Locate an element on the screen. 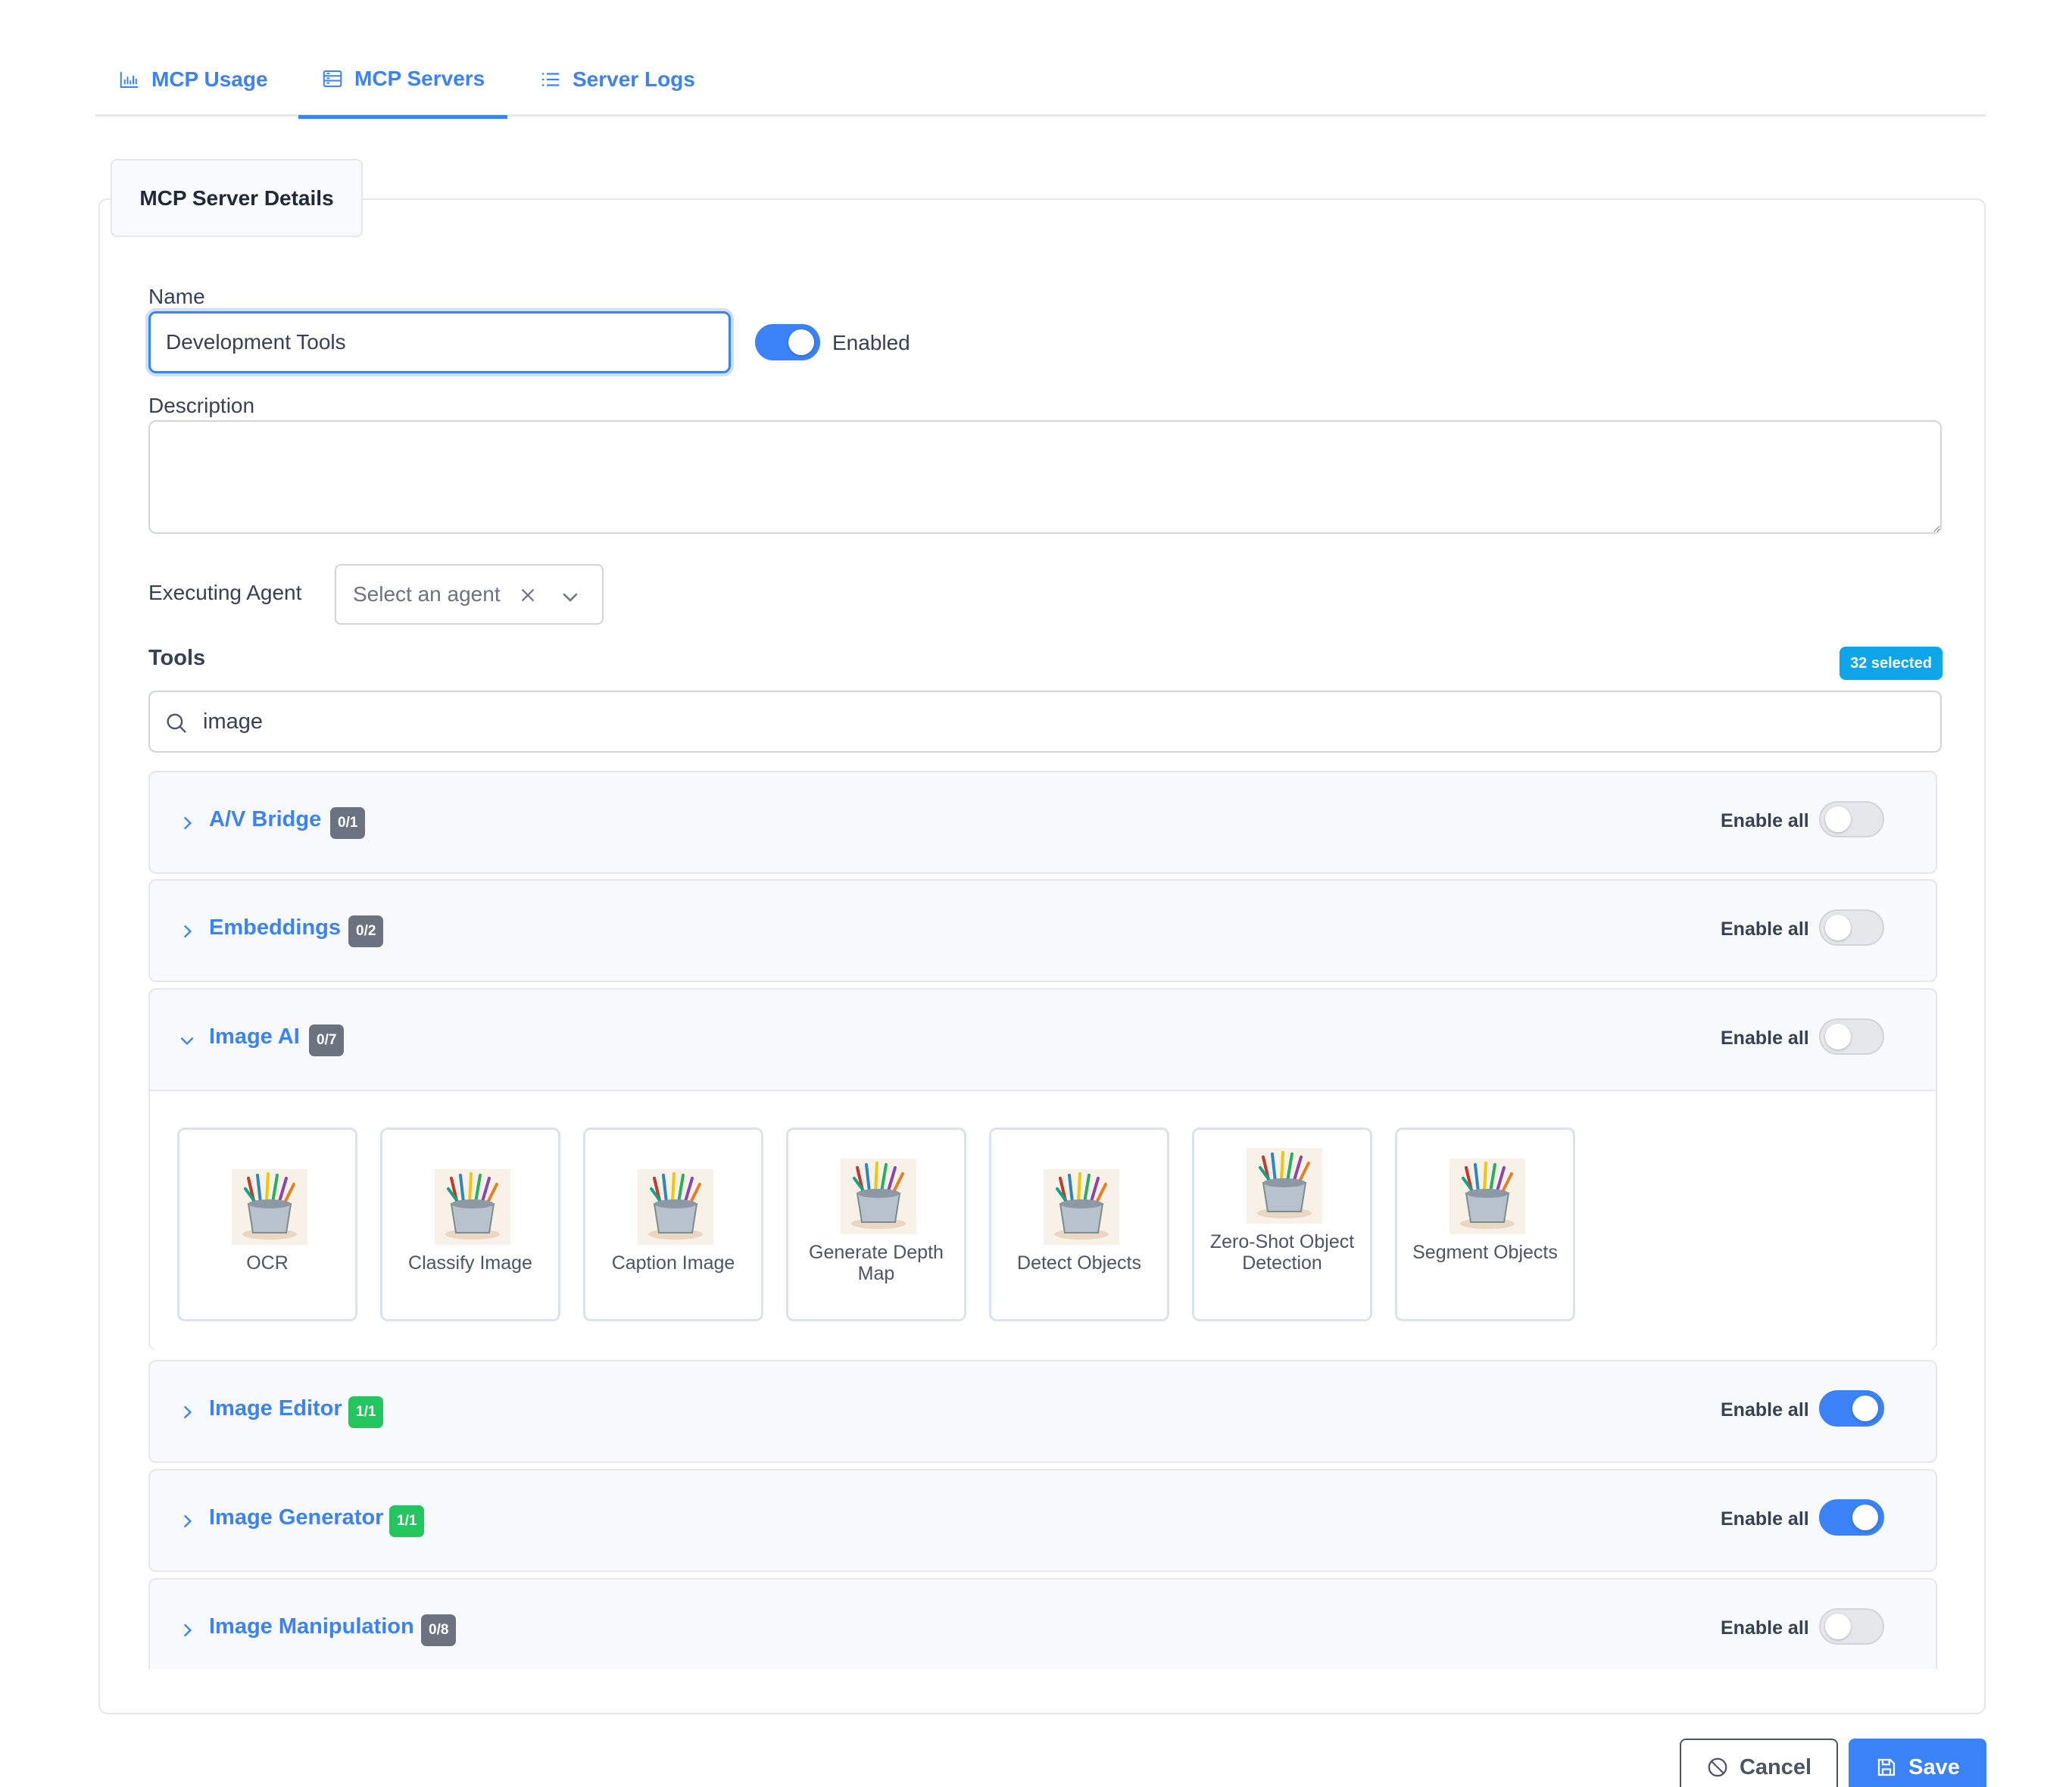 This screenshot has width=2072, height=1787. save-button: Save is located at coordinates (1917, 1763).